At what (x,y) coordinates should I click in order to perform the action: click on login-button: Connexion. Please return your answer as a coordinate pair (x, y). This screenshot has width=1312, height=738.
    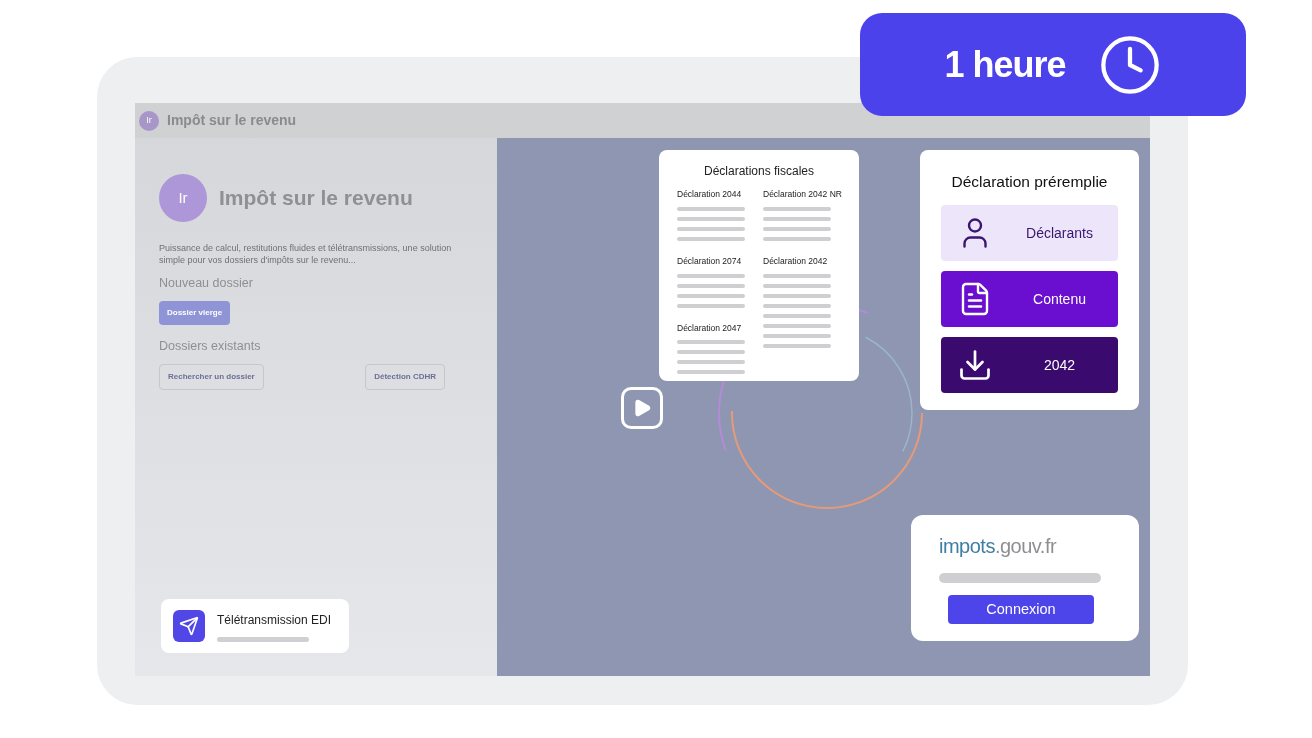
    Looking at the image, I should click on (1021, 609).